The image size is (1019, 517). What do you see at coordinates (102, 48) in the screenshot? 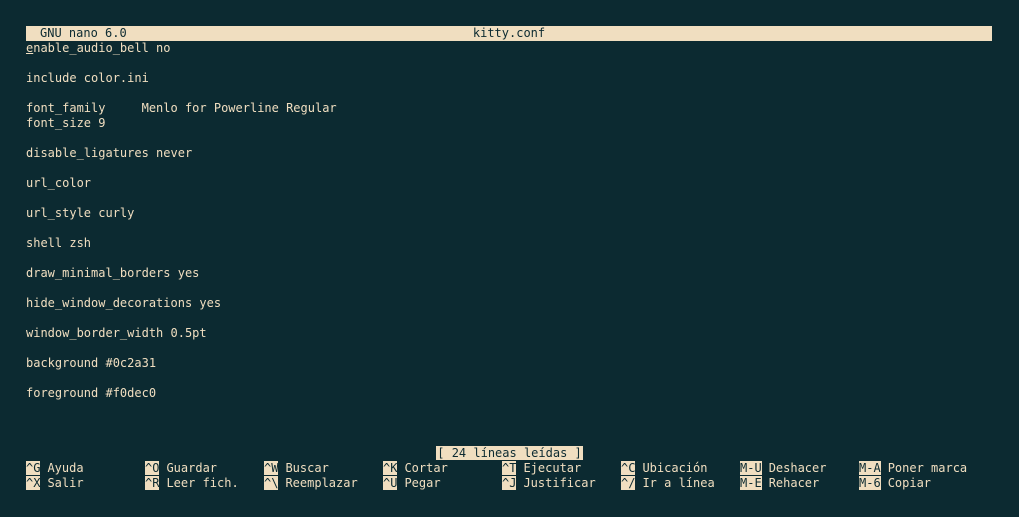
I see `editor-line-text: nable_audio_bell no` at bounding box center [102, 48].